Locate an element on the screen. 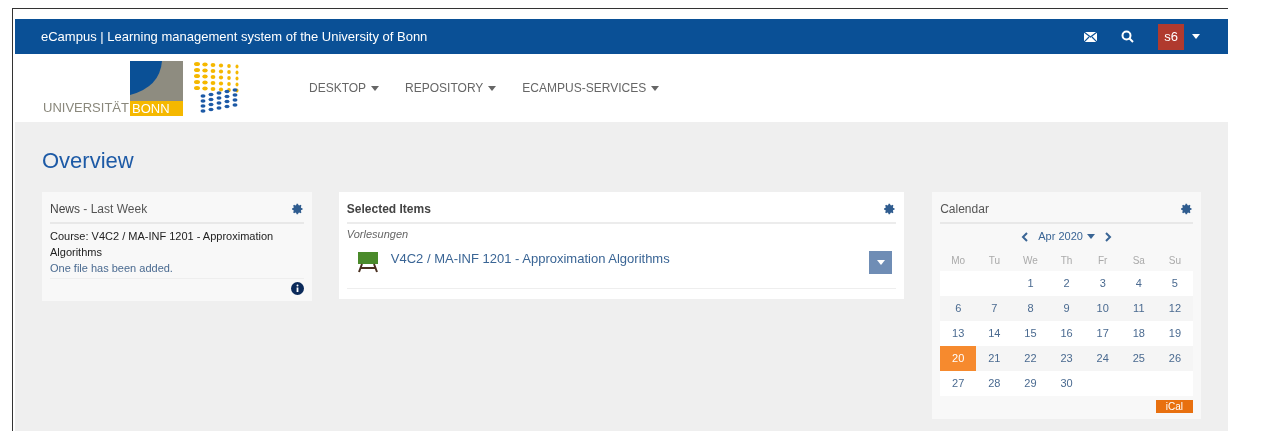 This screenshot has width=1261, height=431. weekday-label: Su is located at coordinates (1175, 260).